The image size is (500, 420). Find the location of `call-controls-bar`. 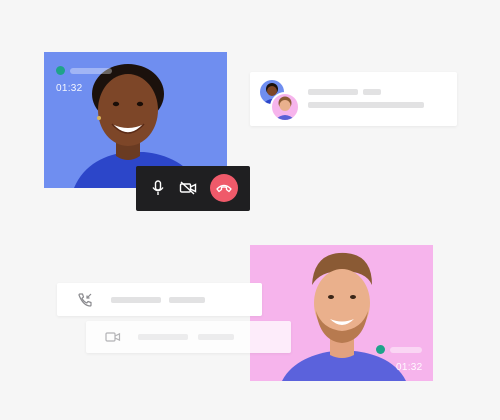

call-controls-bar is located at coordinates (193, 188).